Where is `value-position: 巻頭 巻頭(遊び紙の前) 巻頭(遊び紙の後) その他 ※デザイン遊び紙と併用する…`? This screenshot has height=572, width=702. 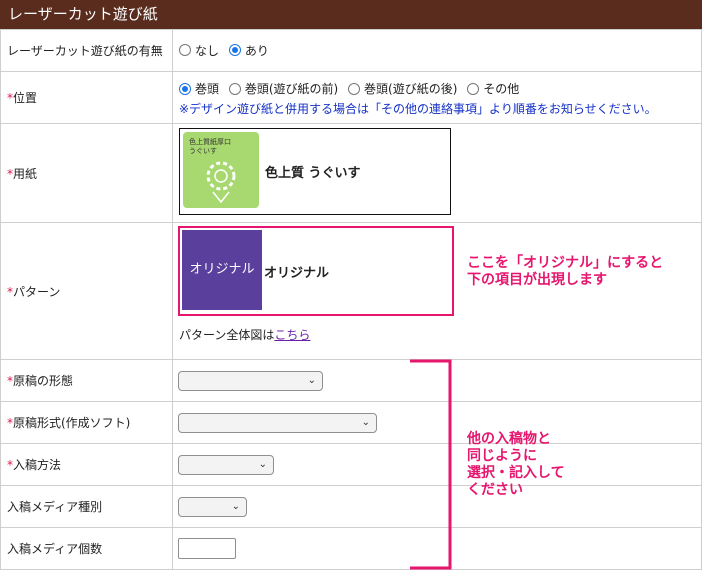 value-position: 巻頭 巻頭(遊び紙の前) 巻頭(遊び紙の後) その他 ※デザイン遊び紙と併用する… is located at coordinates (437, 97).